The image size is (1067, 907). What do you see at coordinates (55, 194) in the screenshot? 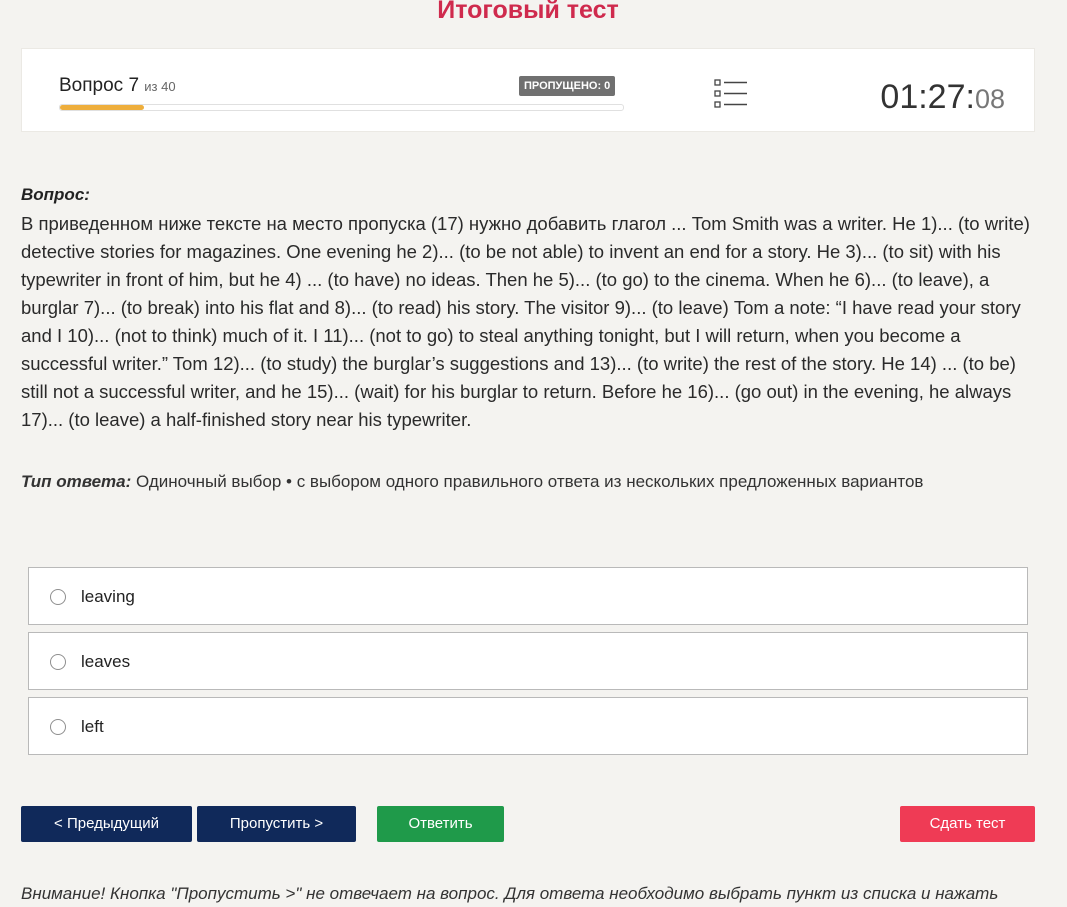
I see `question-label: Вопрос:` at bounding box center [55, 194].